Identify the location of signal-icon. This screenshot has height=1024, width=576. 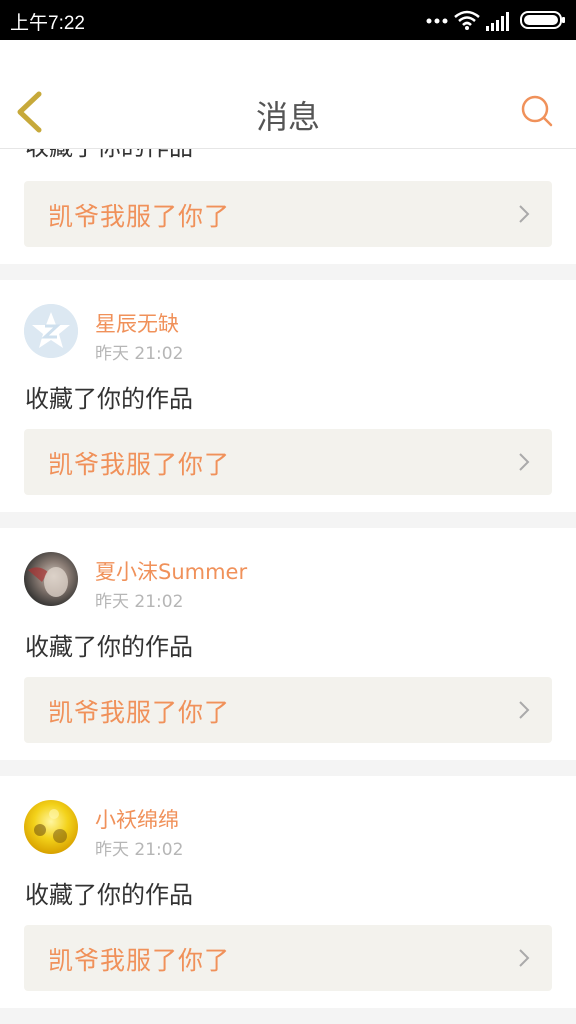
(497, 21).